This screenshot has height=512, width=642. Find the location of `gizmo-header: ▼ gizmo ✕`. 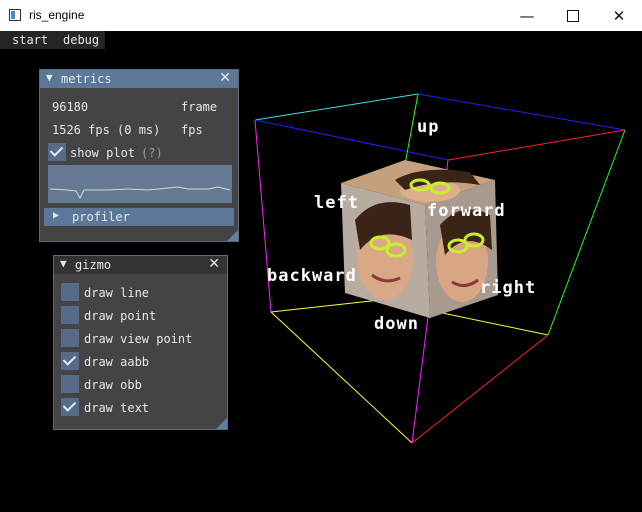

gizmo-header: ▼ gizmo ✕ is located at coordinates (140, 265).